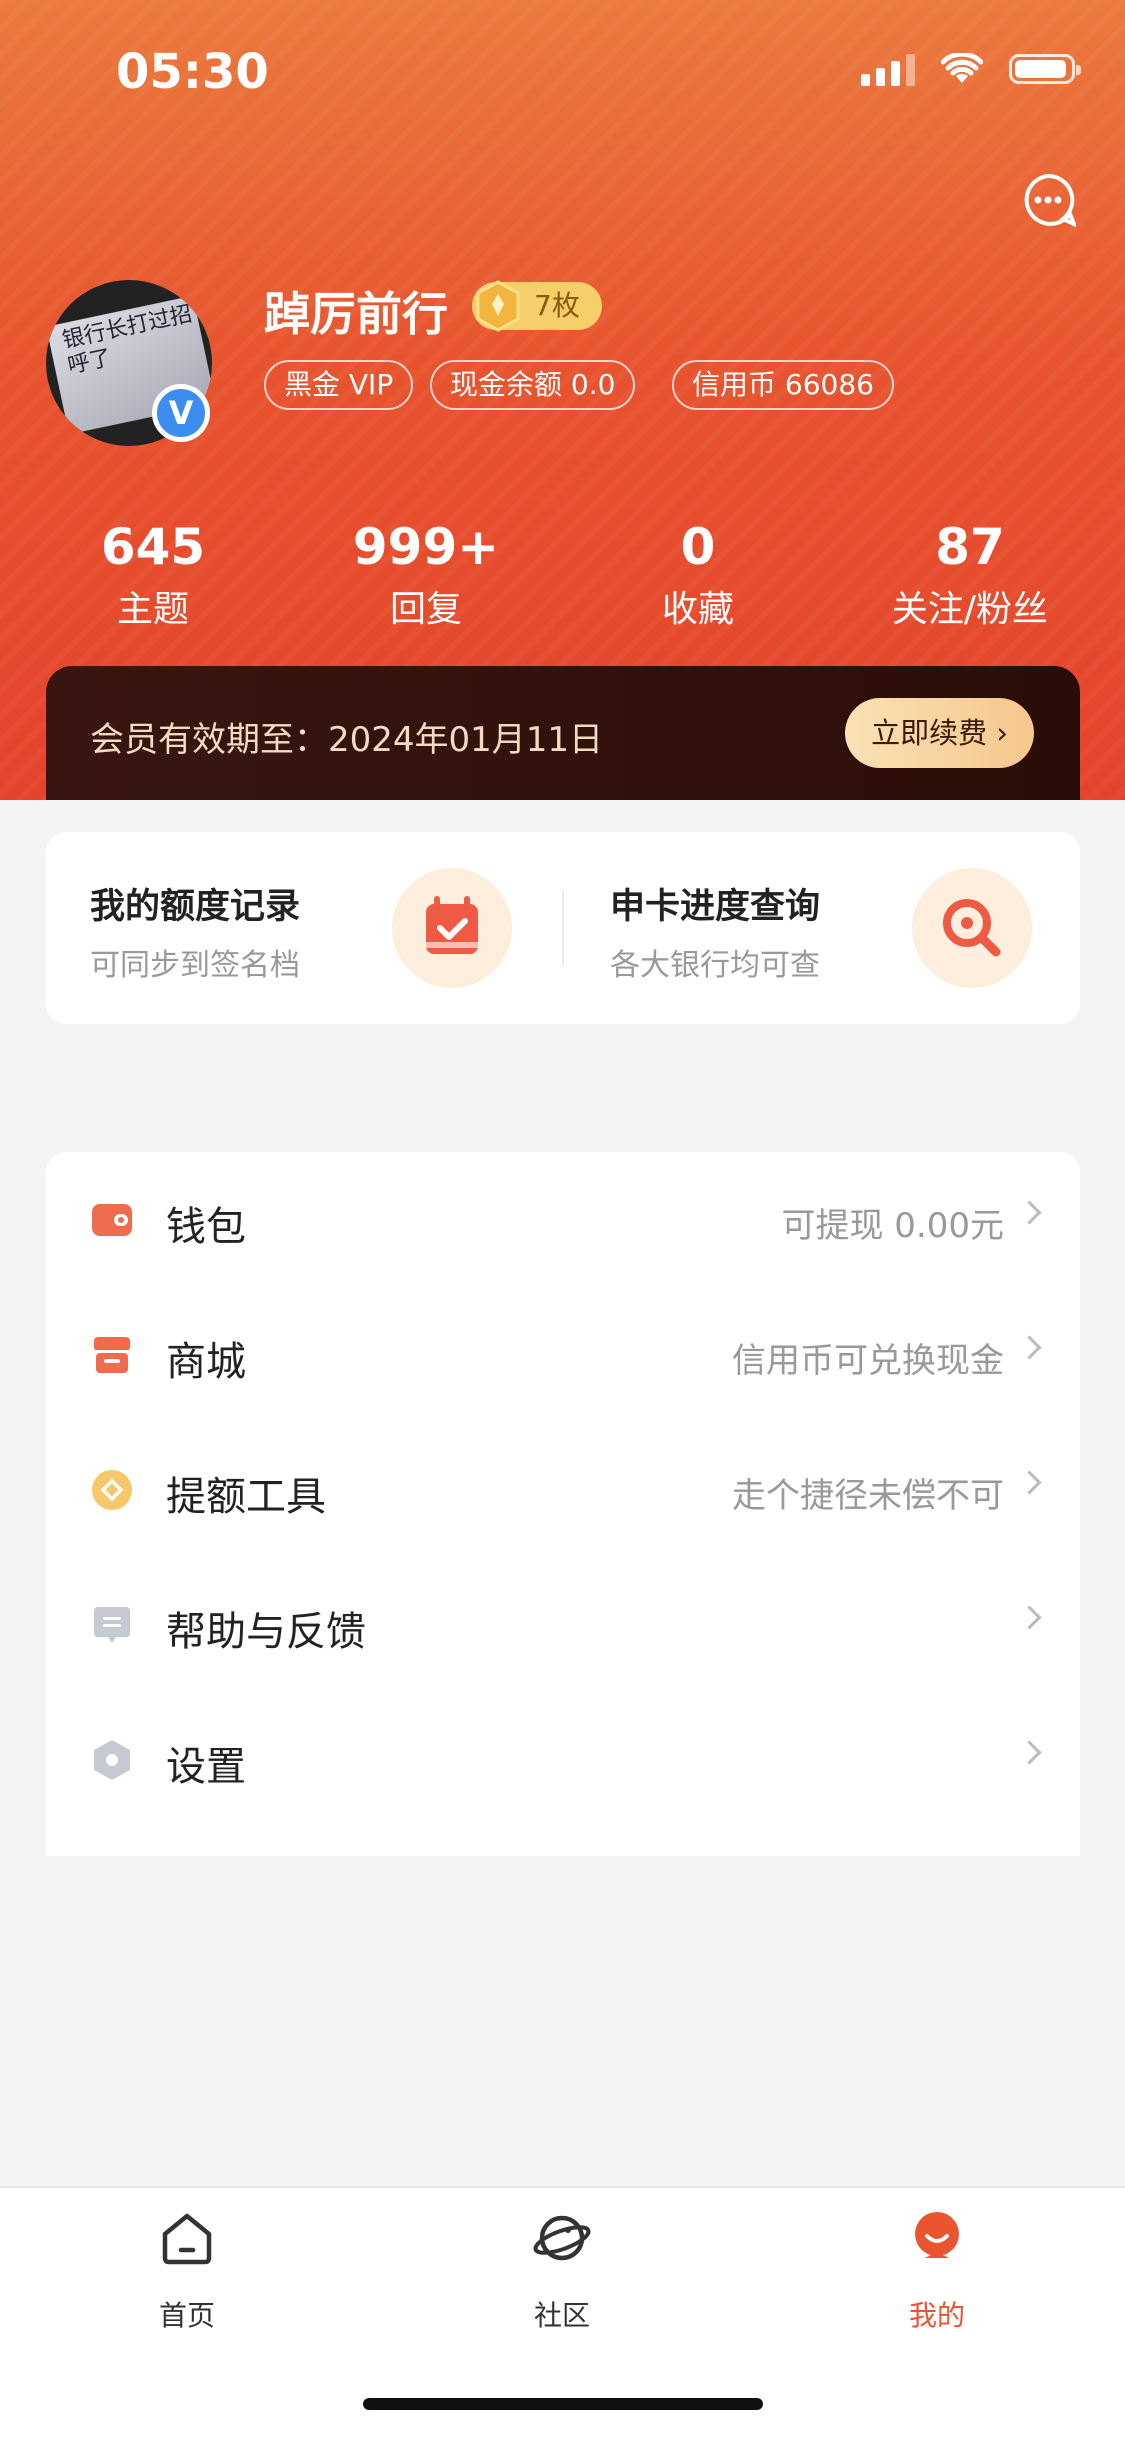  Describe the element at coordinates (562, 2238) in the screenshot. I see `planet-icon` at that location.